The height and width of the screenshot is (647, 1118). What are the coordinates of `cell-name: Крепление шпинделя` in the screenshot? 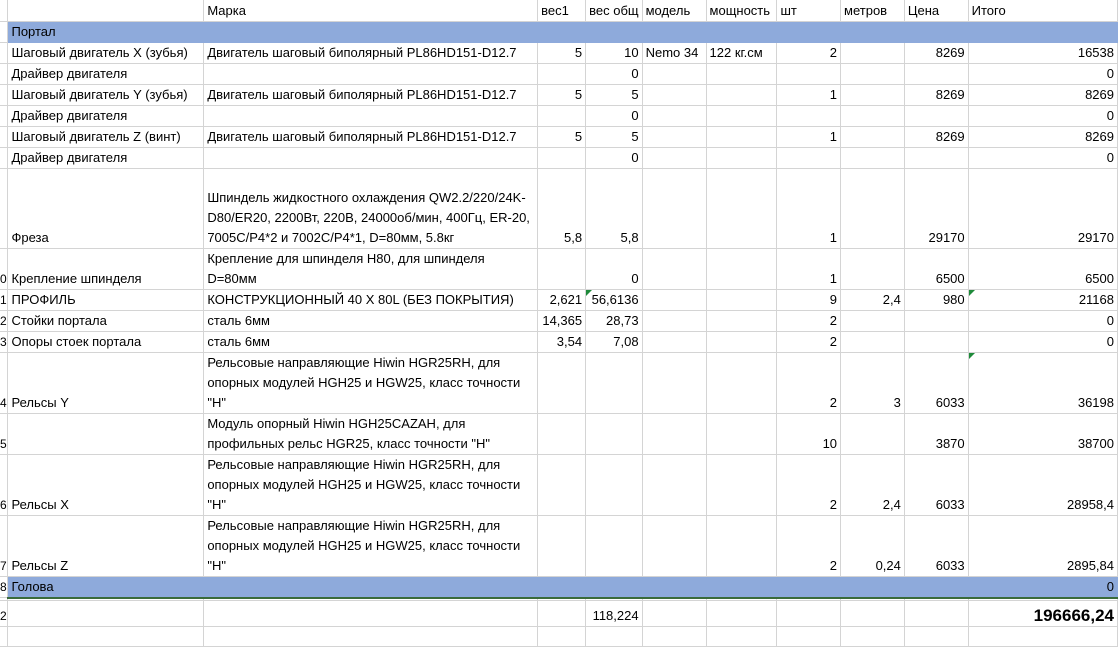 It's located at (106, 269).